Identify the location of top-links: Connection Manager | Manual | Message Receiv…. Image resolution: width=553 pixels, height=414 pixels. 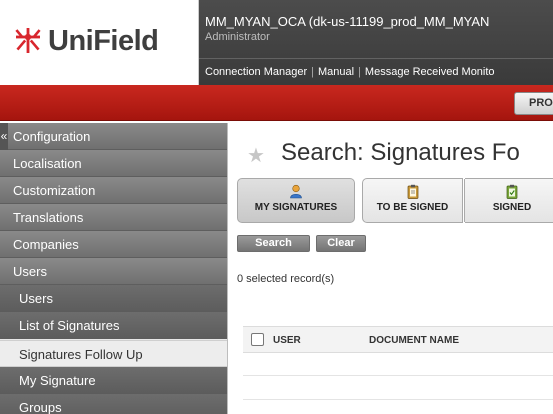
(376, 71).